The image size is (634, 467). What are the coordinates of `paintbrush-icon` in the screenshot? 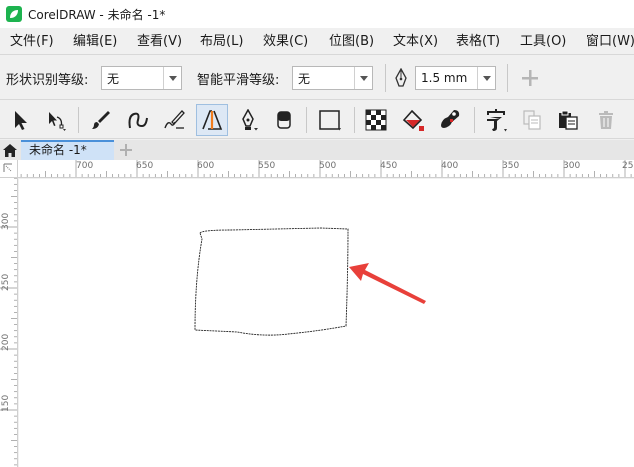 It's located at (101, 120).